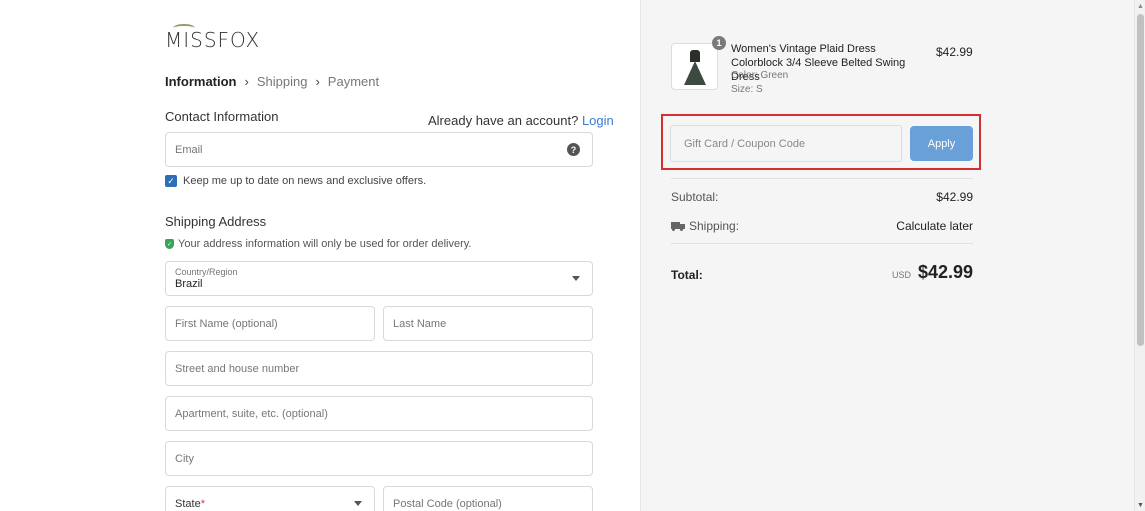 Image resolution: width=1145 pixels, height=511 pixels. I want to click on checkbox-checked-icon: ✓, so click(171, 181).